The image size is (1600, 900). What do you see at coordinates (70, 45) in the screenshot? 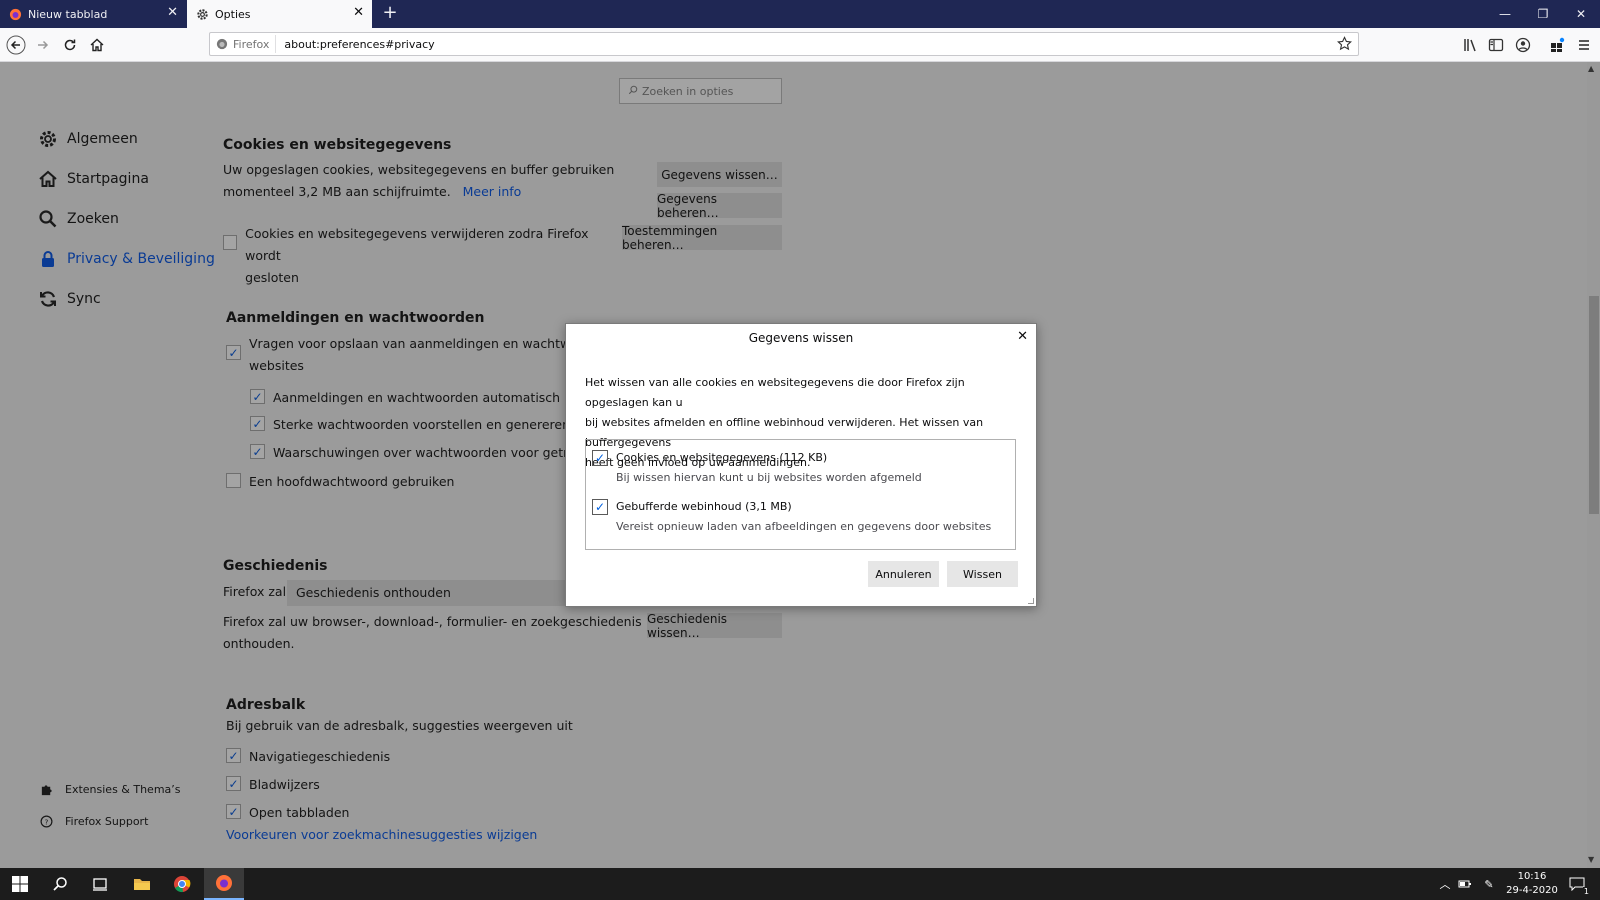
I see `reload-button` at bounding box center [70, 45].